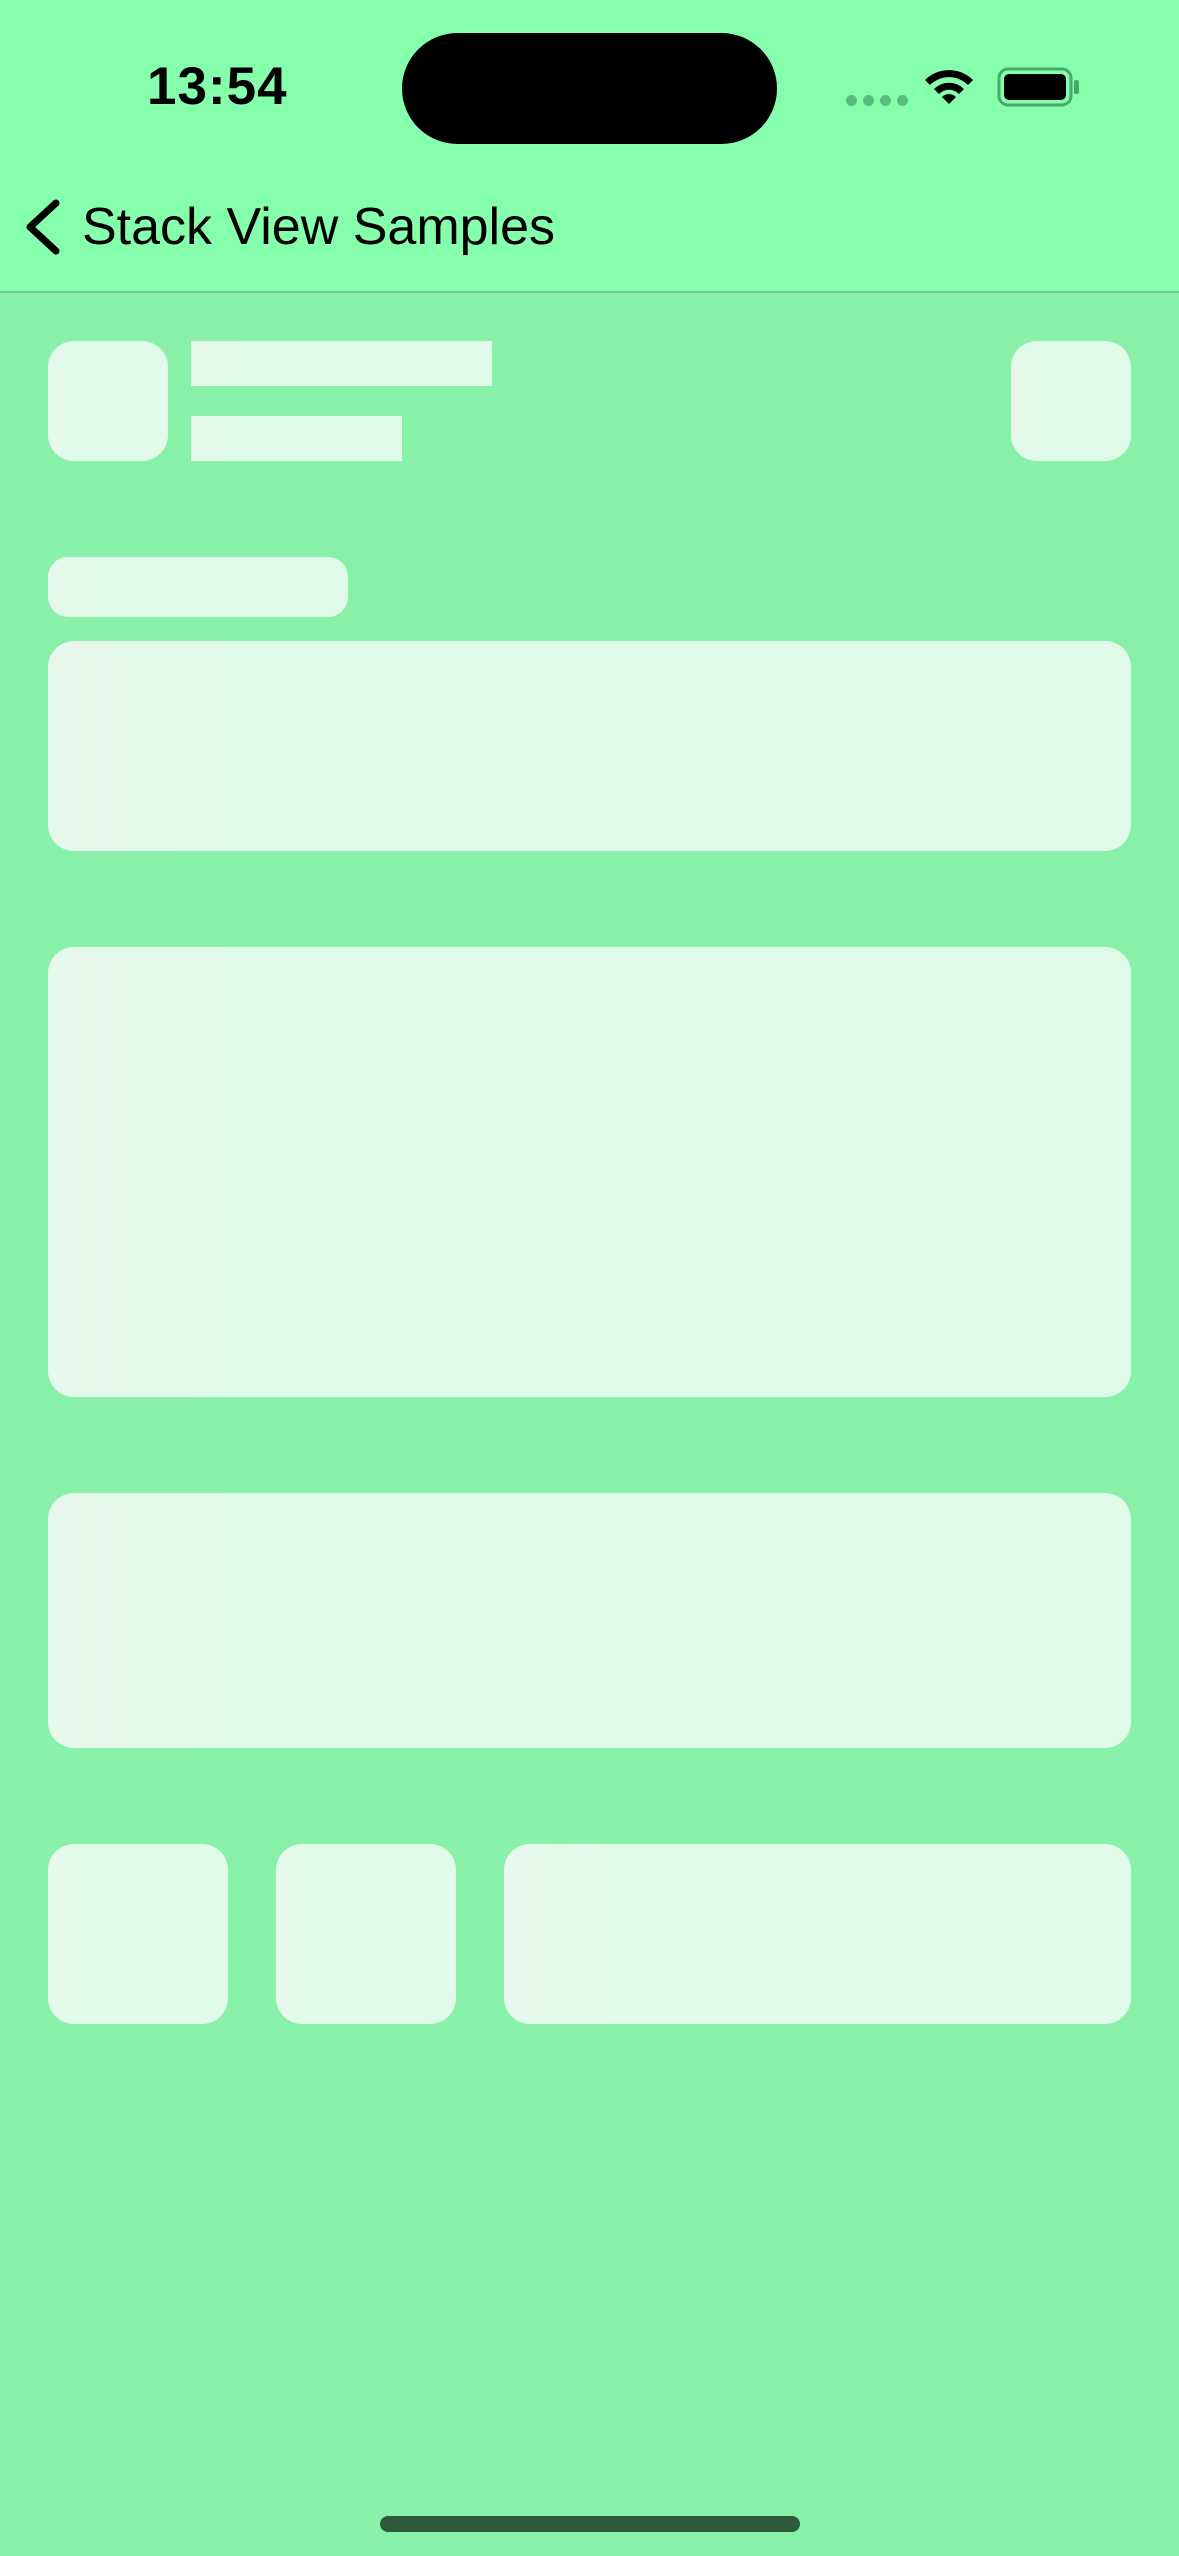 The image size is (1179, 2556). What do you see at coordinates (877, 100) in the screenshot?
I see `cellular-signal-icon` at bounding box center [877, 100].